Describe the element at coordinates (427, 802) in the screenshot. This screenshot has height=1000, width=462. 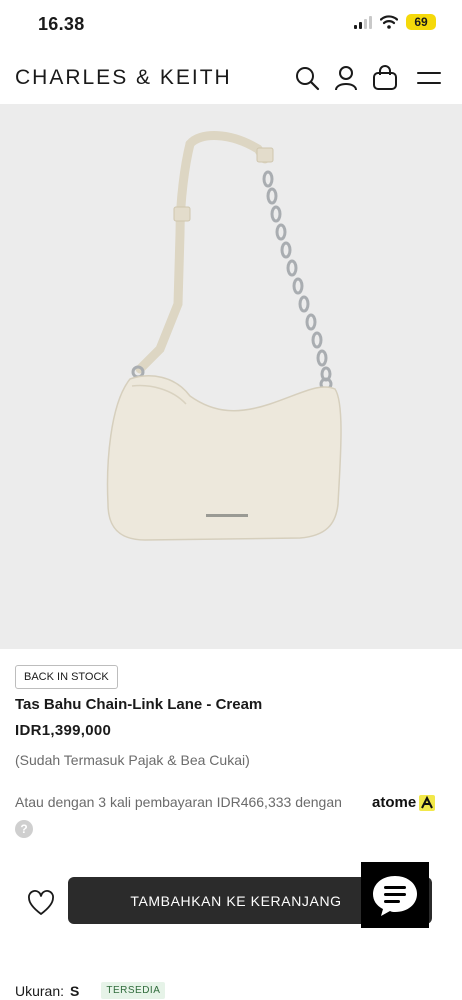
I see `atome-logo-icon` at that location.